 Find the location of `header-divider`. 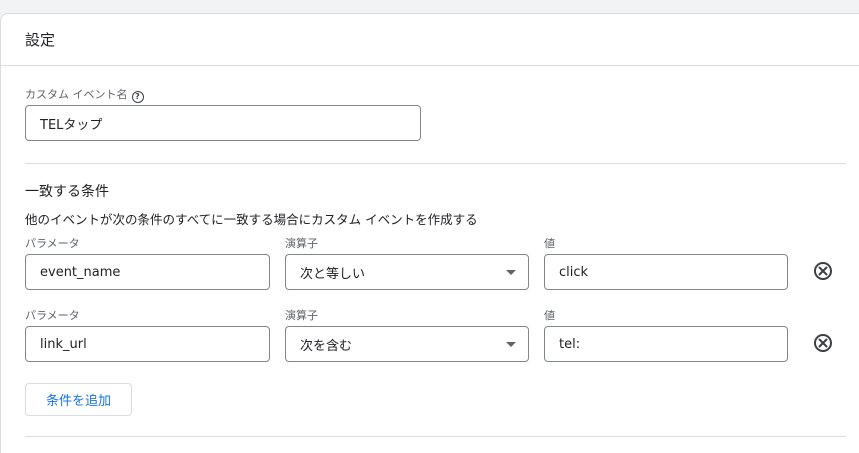

header-divider is located at coordinates (430, 65).